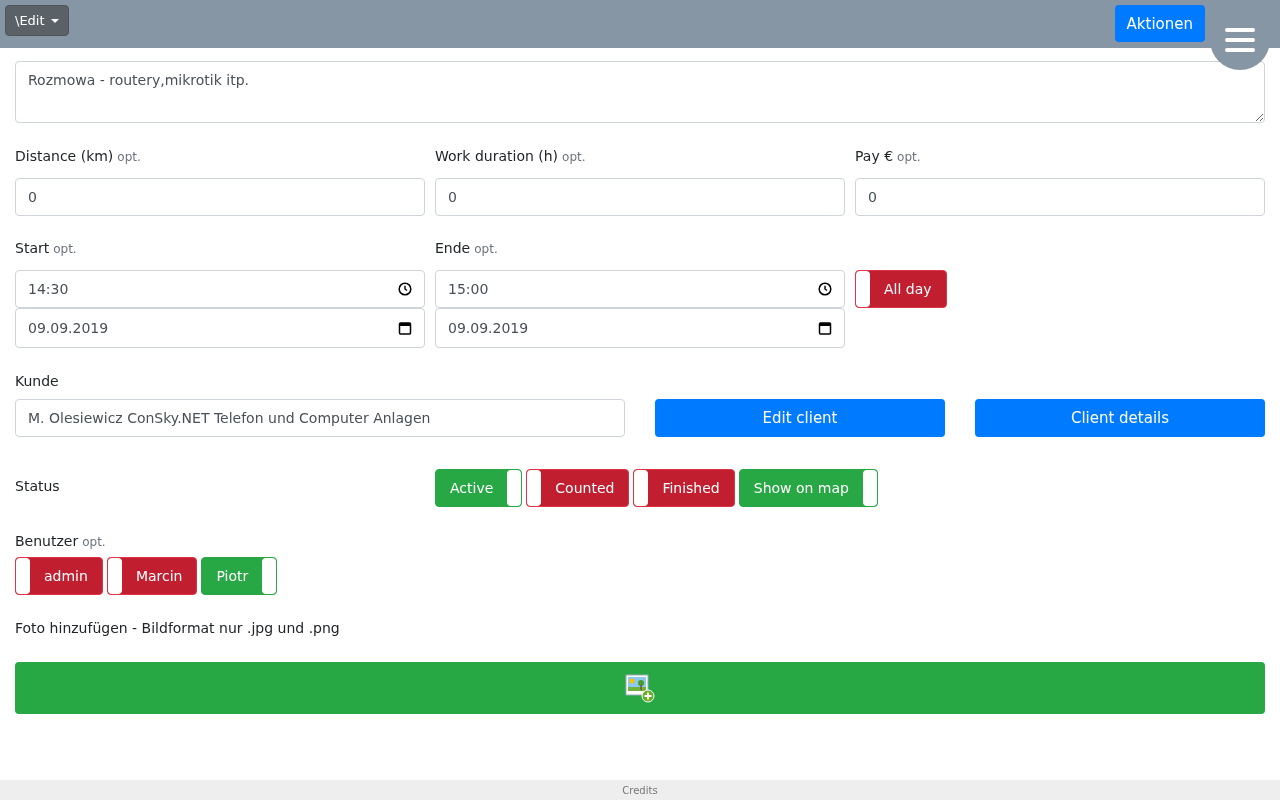 The height and width of the screenshot is (800, 1280). I want to click on caret-icon, so click(54, 20).